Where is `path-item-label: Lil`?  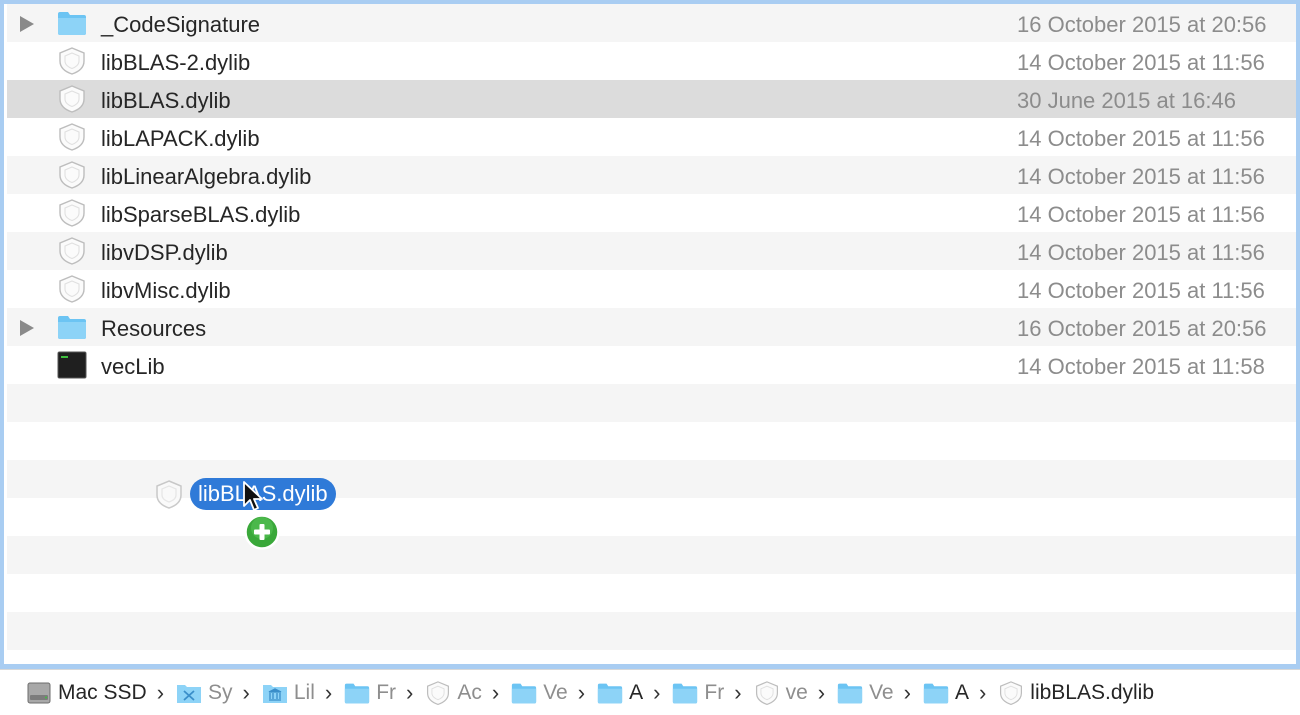
path-item-label: Lil is located at coordinates (304, 692).